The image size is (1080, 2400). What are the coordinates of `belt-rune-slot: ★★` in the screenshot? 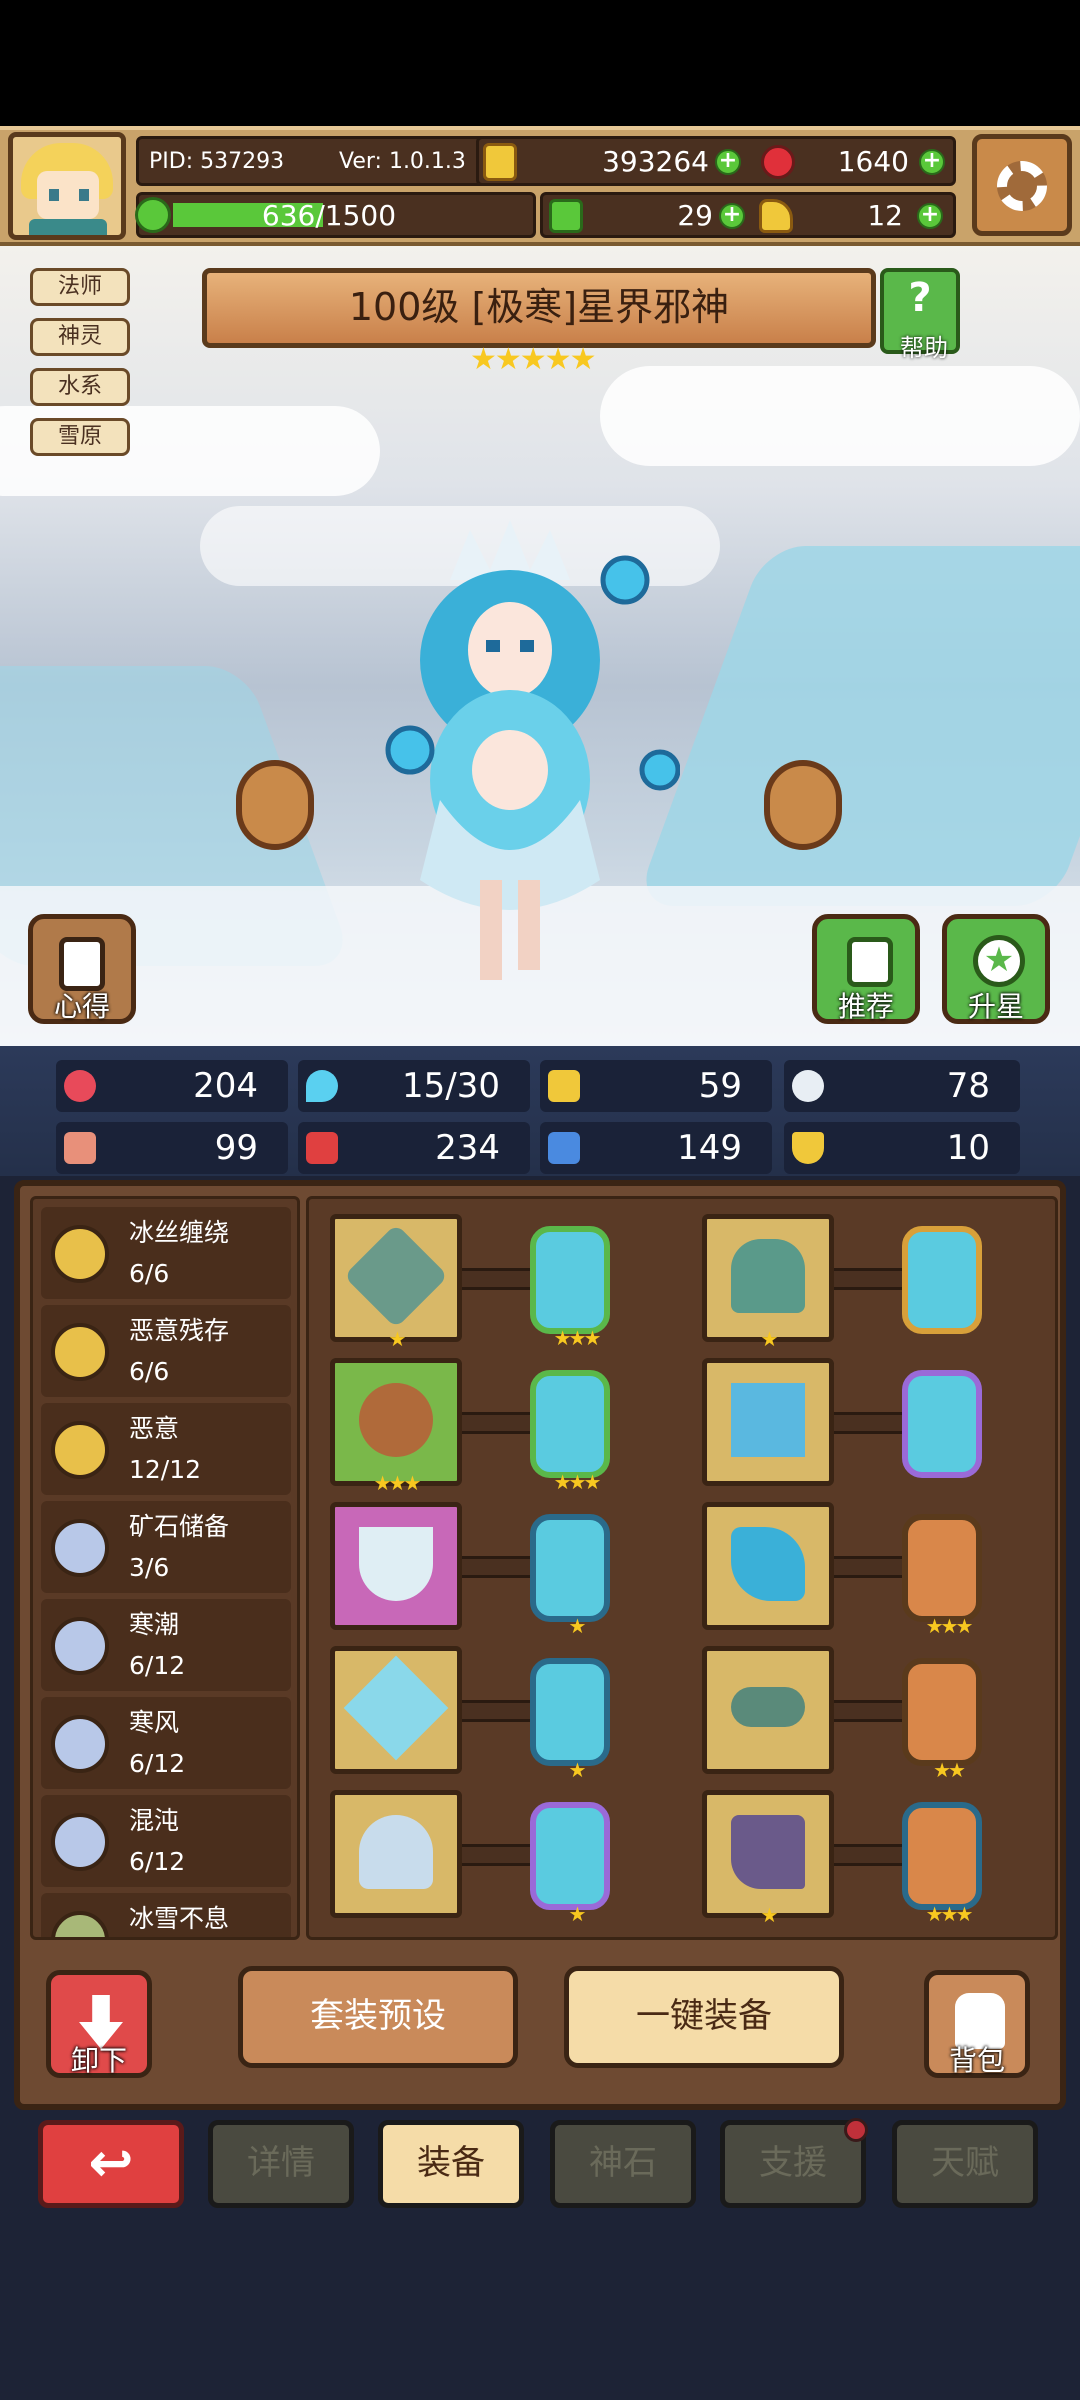 It's located at (942, 1720).